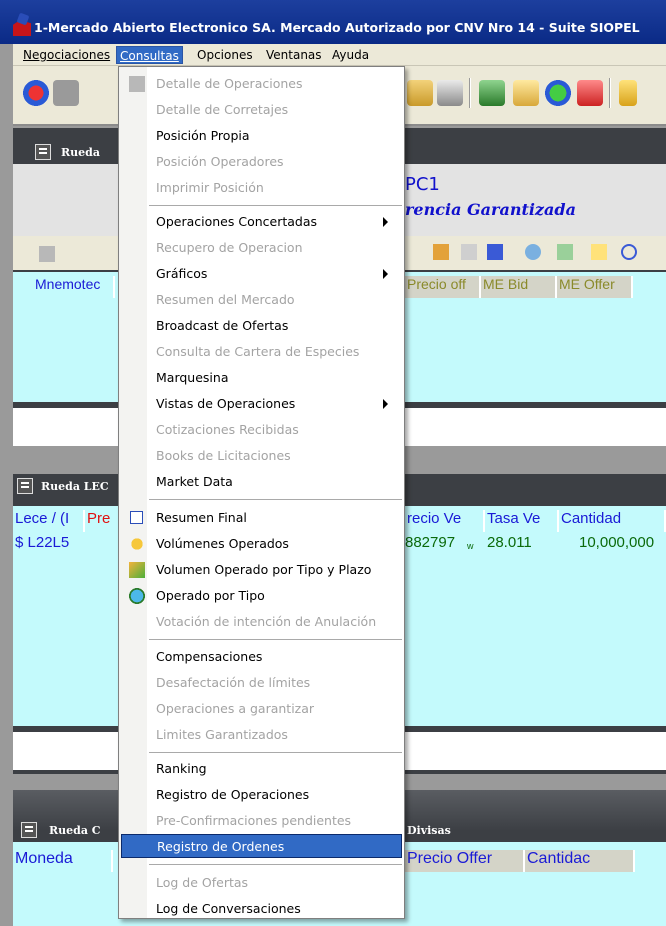 This screenshot has height=926, width=666. Describe the element at coordinates (74, 287) in the screenshot. I see `col-mnemotecnico: Mnemotec` at that location.